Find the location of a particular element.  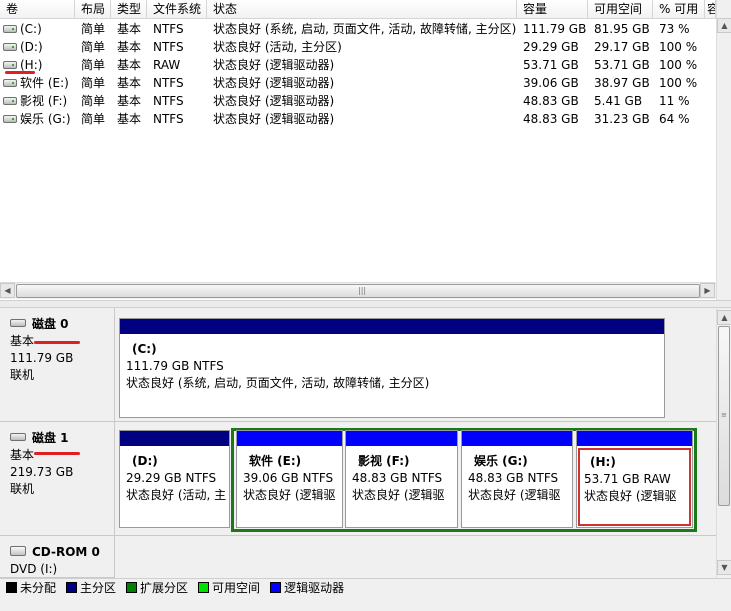

column-header-type: 类型 is located at coordinates (129, 9).